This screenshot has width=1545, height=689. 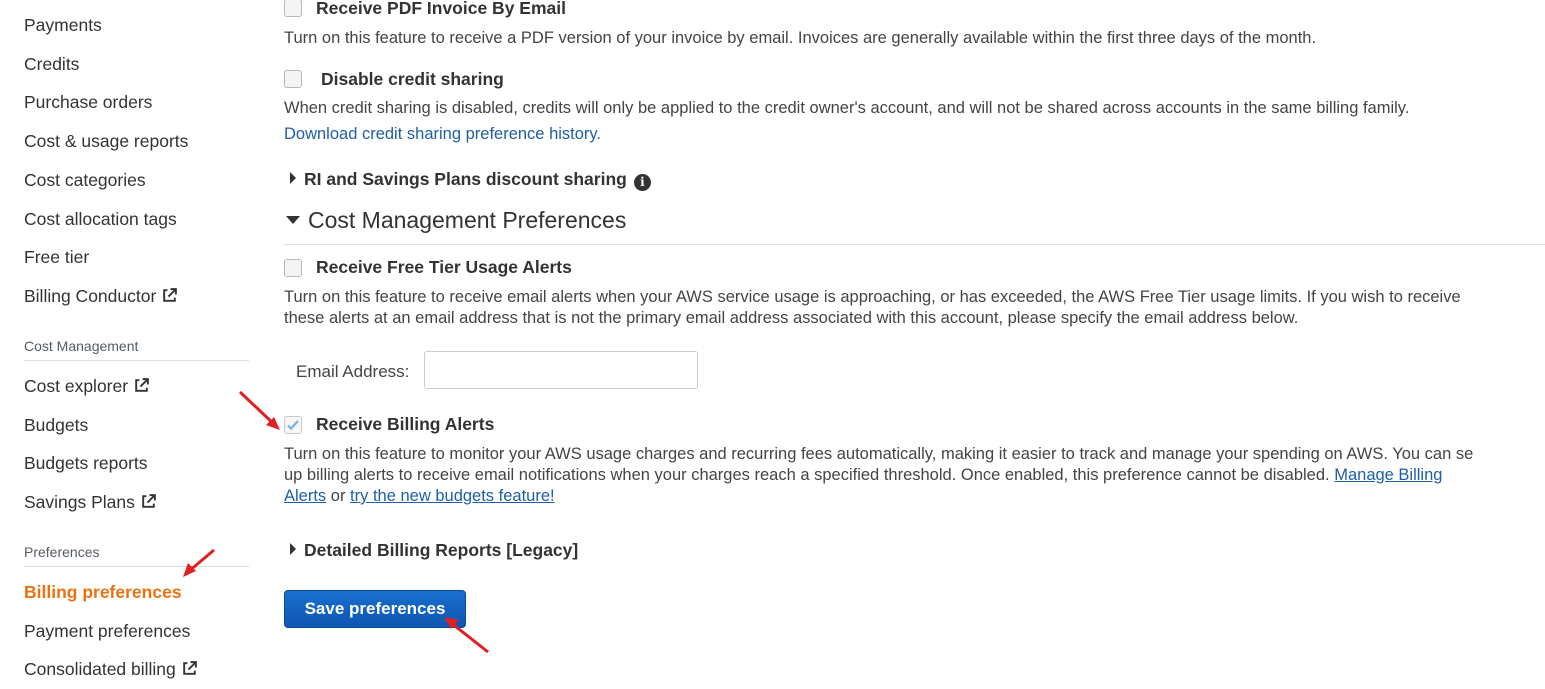 I want to click on section-divider, so click(x=914, y=244).